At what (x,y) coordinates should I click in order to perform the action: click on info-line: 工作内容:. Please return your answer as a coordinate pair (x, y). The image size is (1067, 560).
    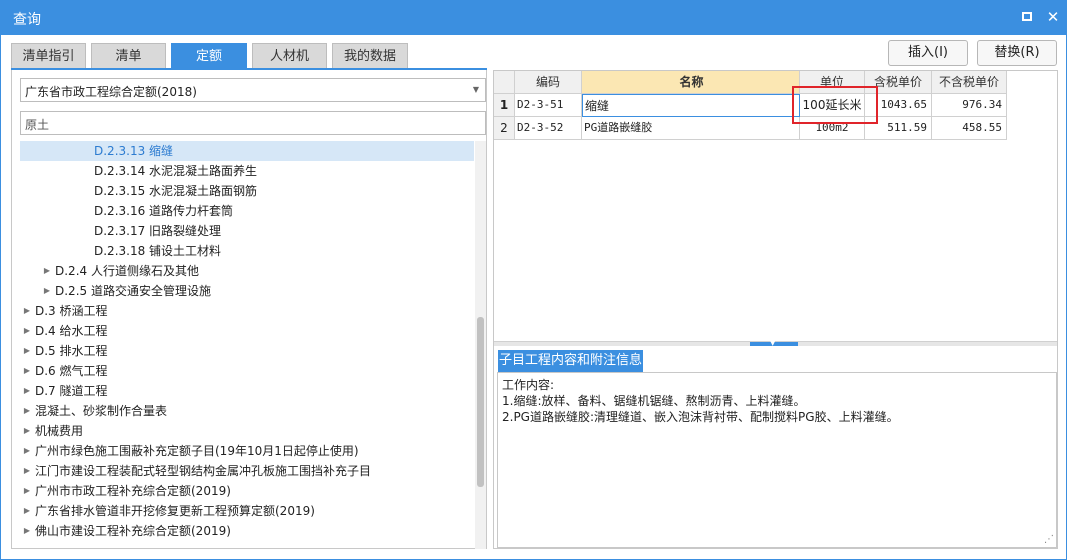
    Looking at the image, I should click on (528, 385).